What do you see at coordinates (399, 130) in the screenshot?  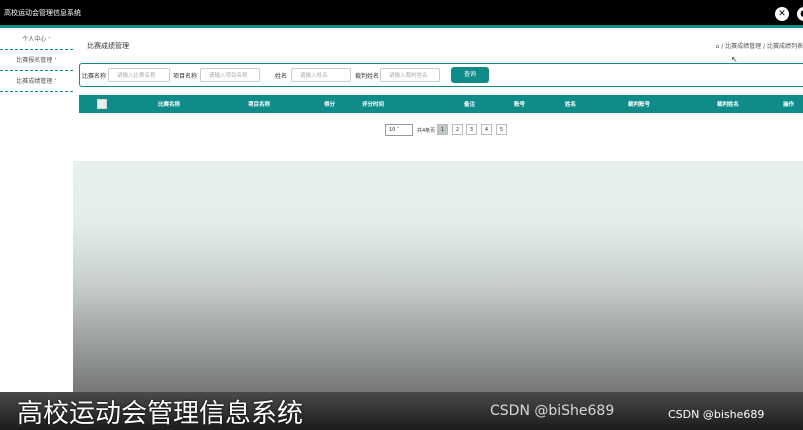 I see `page-size-select: 10 ˅` at bounding box center [399, 130].